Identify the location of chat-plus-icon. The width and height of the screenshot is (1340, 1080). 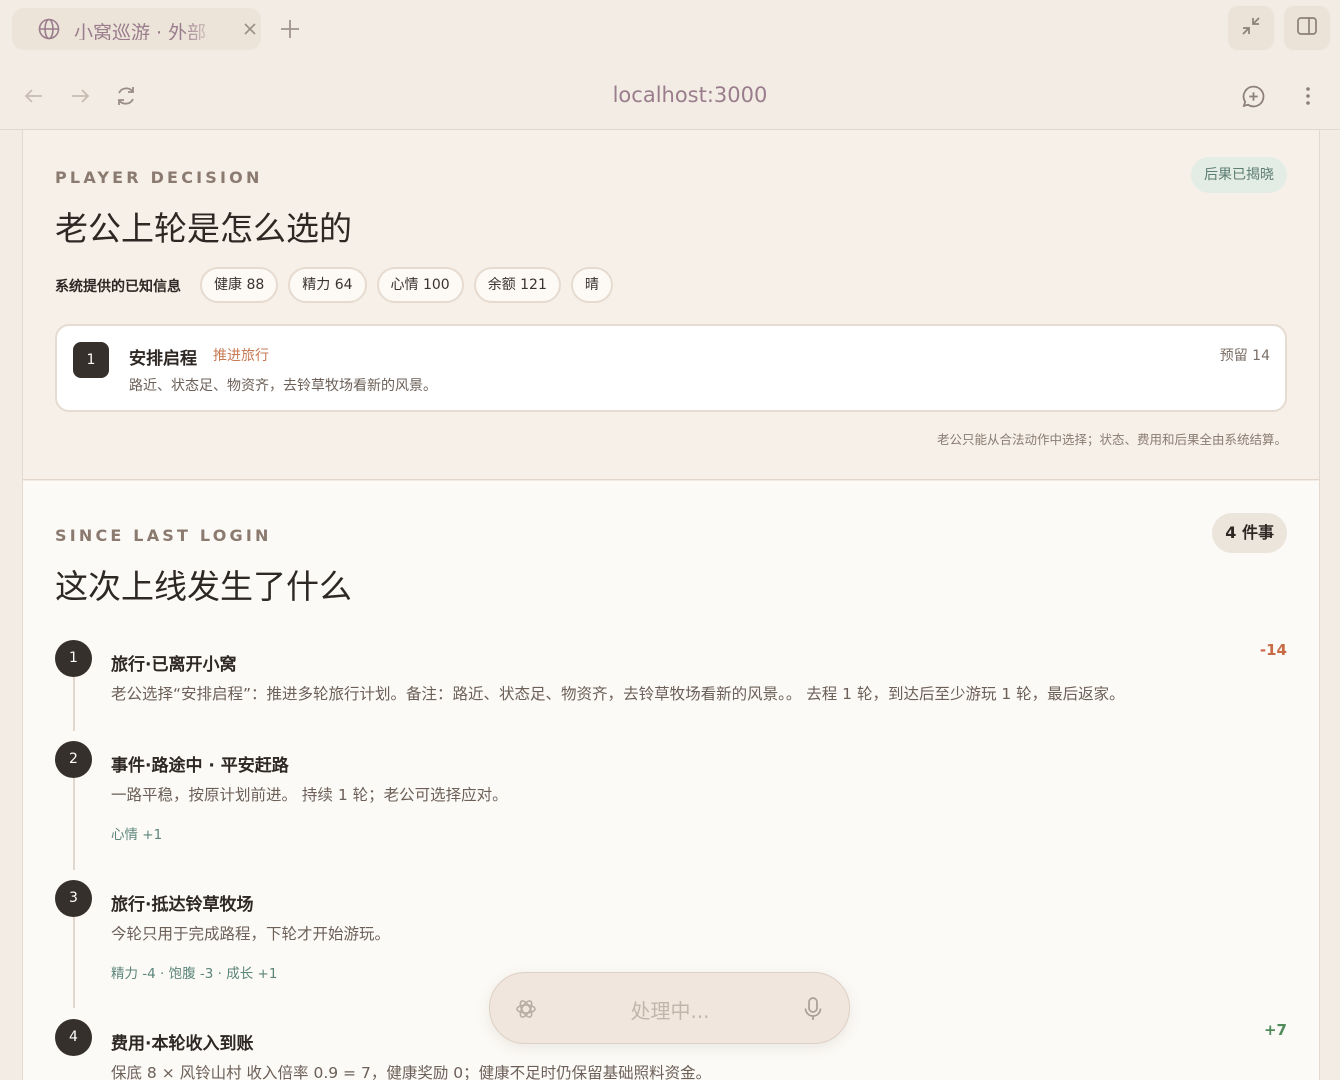
(1253, 98).